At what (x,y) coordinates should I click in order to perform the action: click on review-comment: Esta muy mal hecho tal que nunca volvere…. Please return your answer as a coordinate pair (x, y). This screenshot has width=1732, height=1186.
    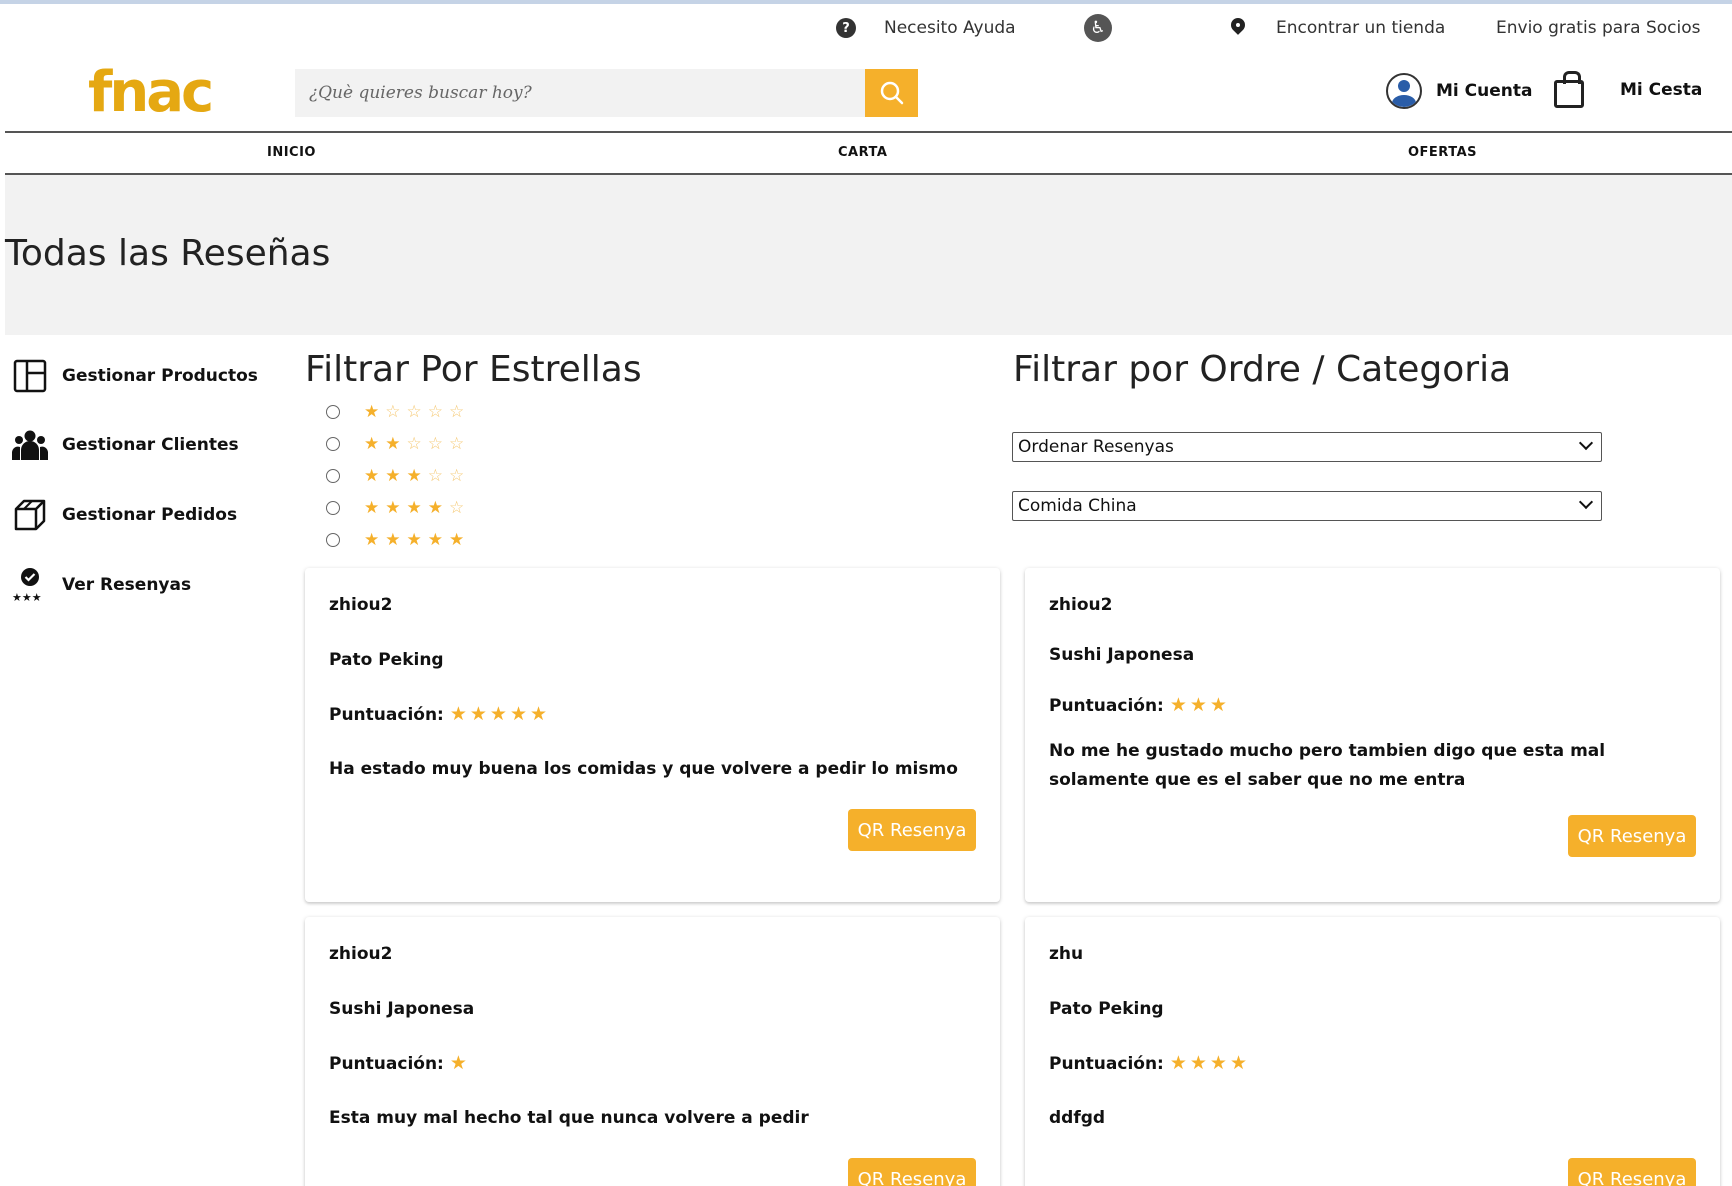
    Looking at the image, I should click on (569, 1118).